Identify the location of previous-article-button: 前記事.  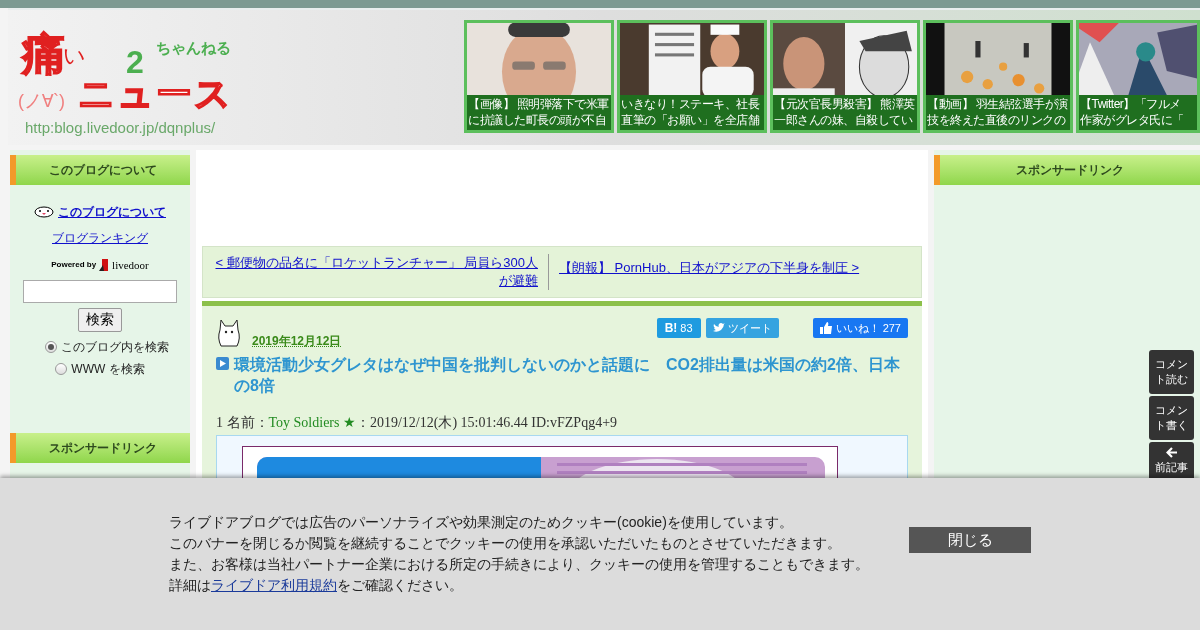
(1171, 460).